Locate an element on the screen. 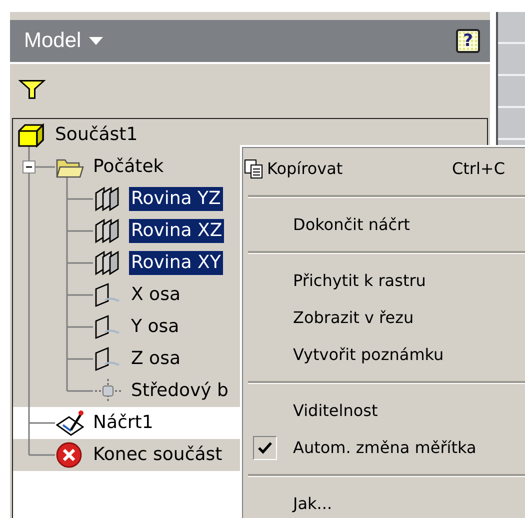 The image size is (525, 518). checkmark-icon is located at coordinates (265, 448).